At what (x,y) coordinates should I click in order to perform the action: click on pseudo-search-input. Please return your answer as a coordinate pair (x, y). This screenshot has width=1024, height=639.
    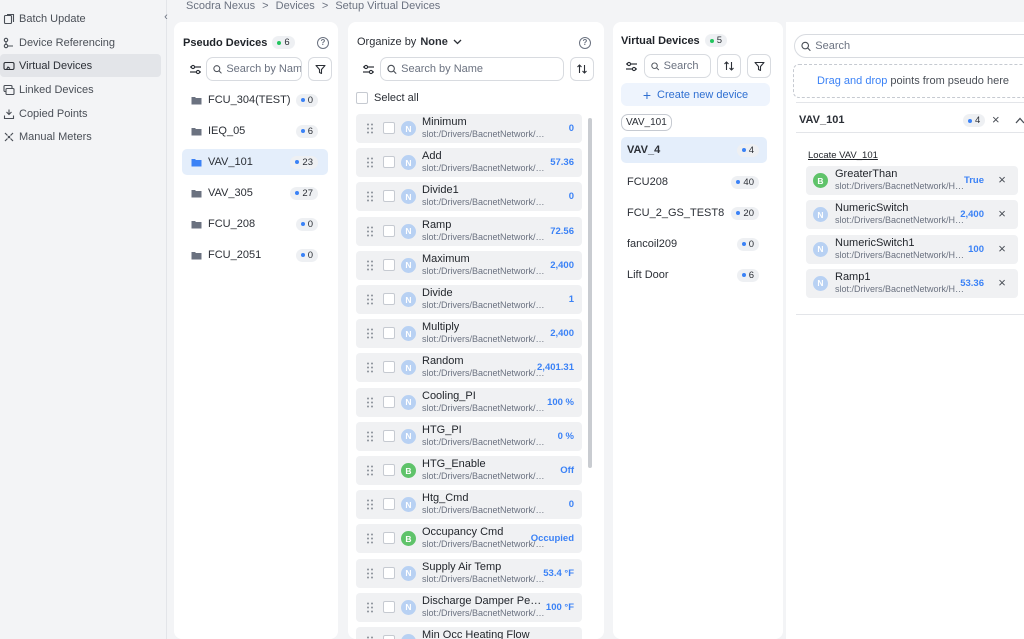
    Looking at the image, I should click on (263, 69).